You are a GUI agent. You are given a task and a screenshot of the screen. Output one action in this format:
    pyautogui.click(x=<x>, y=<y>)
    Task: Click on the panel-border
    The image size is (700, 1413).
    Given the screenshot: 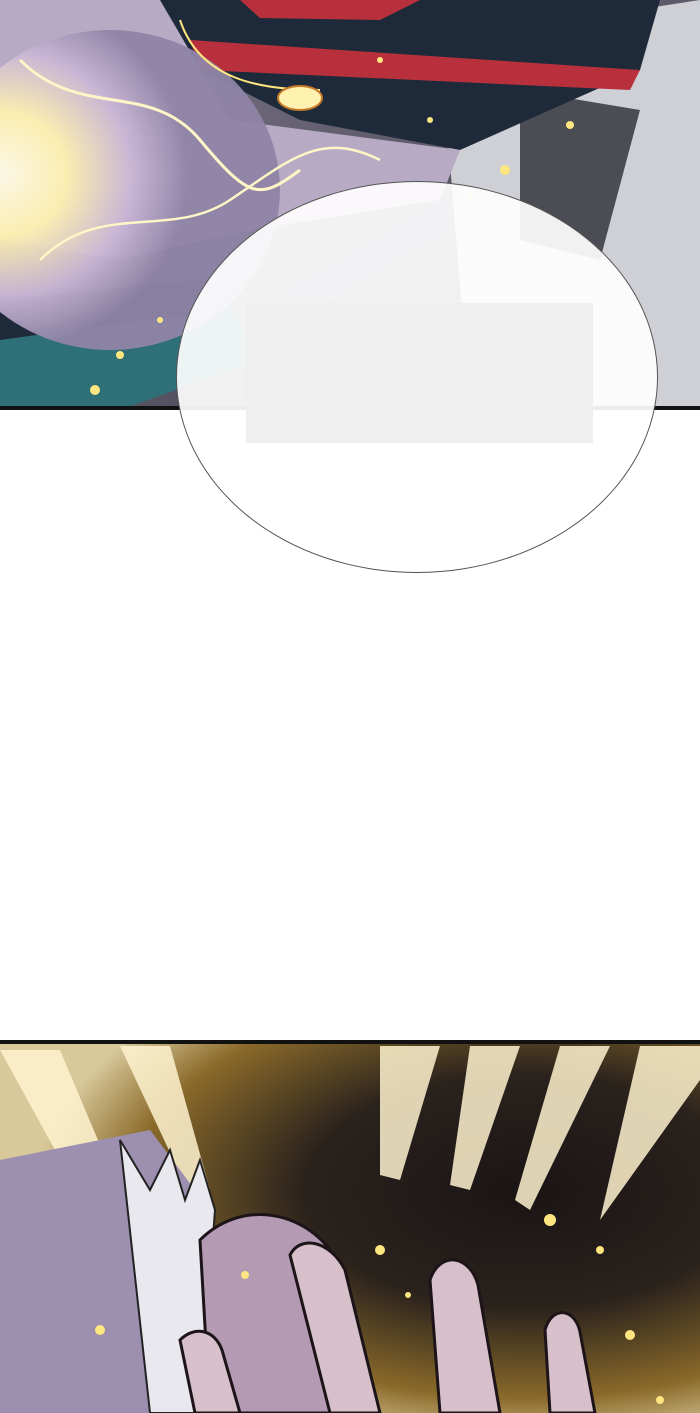 What is the action you would take?
    pyautogui.click(x=350, y=1042)
    